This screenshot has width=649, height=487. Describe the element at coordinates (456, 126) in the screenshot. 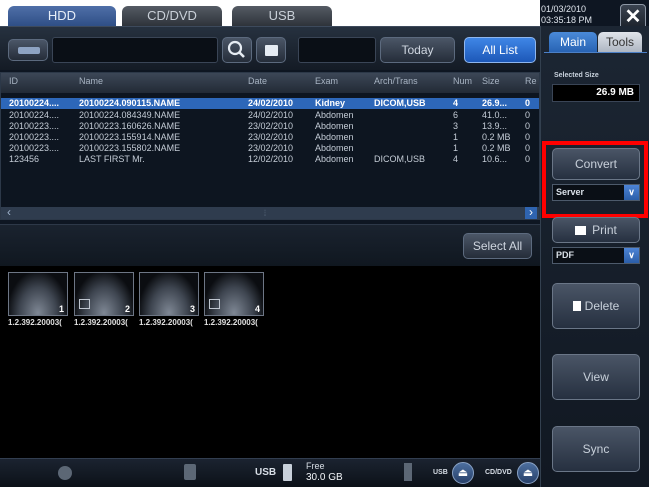

I see `cell-num: 3` at that location.